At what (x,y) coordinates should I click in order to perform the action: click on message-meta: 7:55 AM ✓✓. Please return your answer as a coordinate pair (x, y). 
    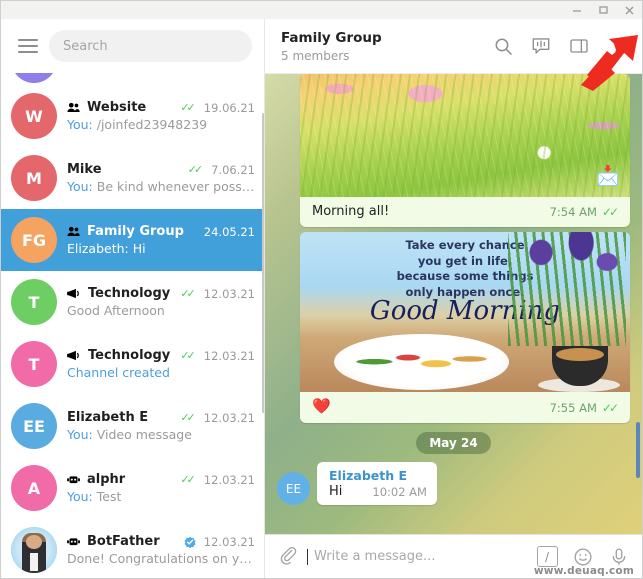
    Looking at the image, I should click on (584, 408).